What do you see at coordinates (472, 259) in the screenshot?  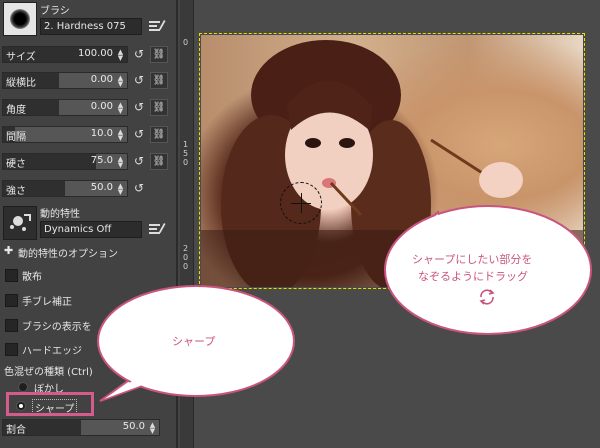 I see `canvas-note-line1: シャープにしたい部分を` at bounding box center [472, 259].